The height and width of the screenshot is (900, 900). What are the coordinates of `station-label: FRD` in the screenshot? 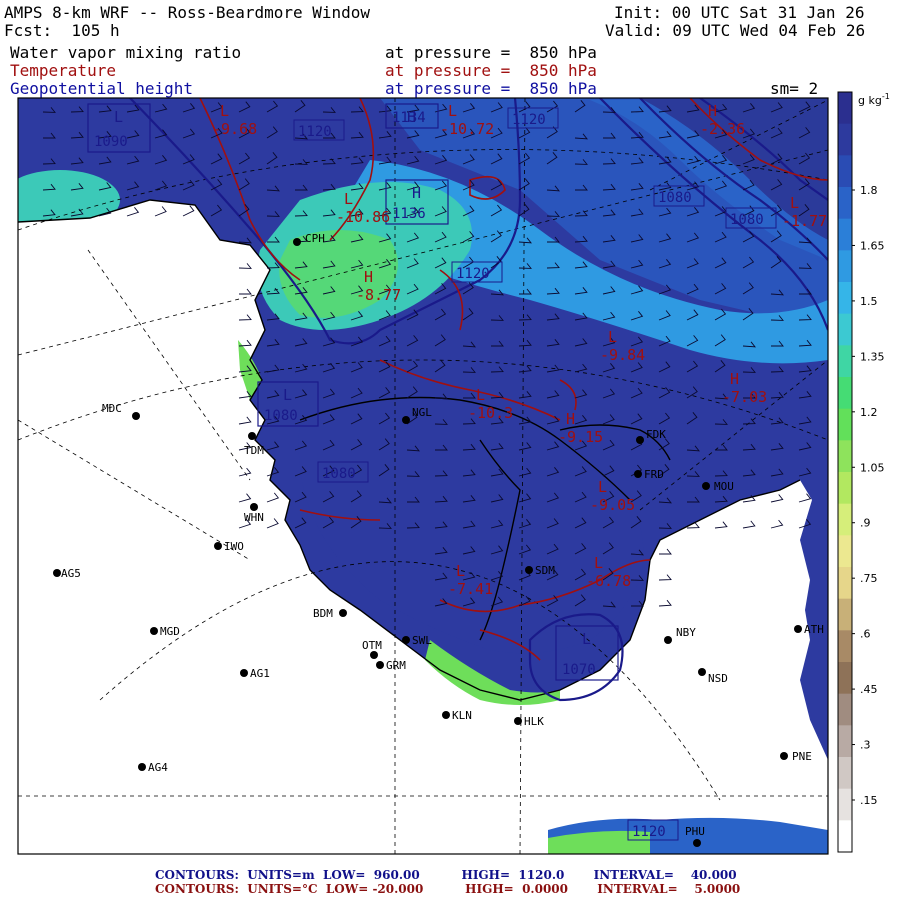 It's located at (654, 474).